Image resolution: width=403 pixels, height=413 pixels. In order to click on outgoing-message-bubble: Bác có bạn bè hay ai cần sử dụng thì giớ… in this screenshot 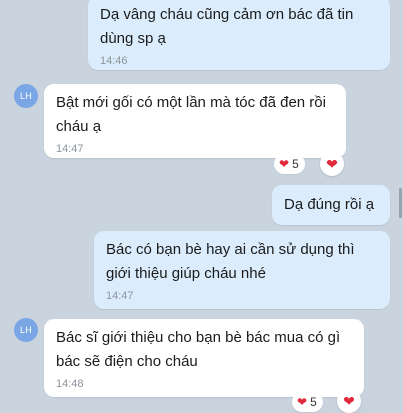, I will do `click(242, 270)`.